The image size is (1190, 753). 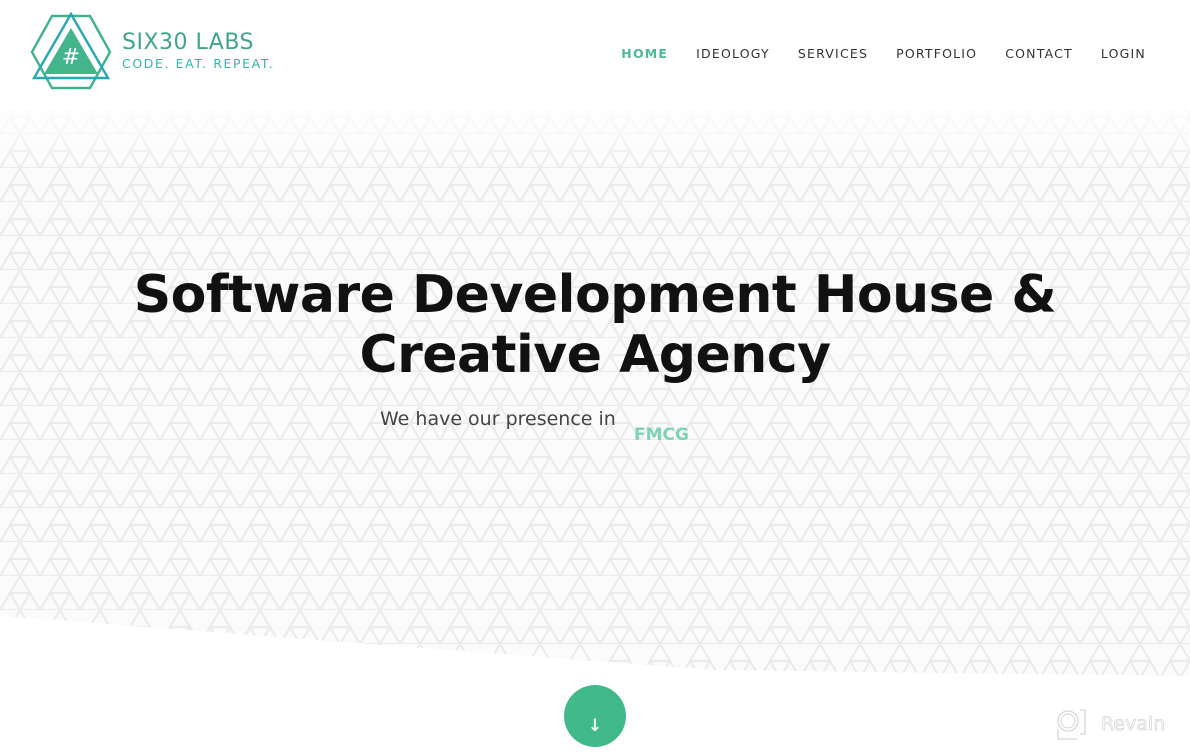 I want to click on scroll-down-button: ↓, so click(x=595, y=716).